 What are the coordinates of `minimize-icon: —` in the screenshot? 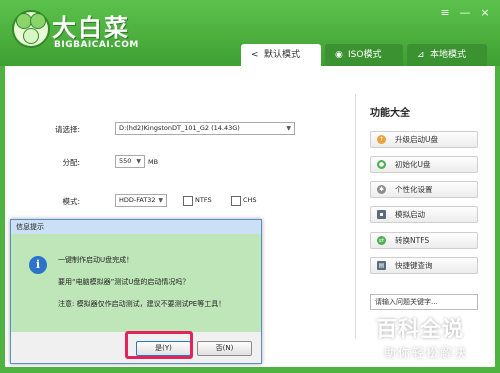 It's located at (465, 12).